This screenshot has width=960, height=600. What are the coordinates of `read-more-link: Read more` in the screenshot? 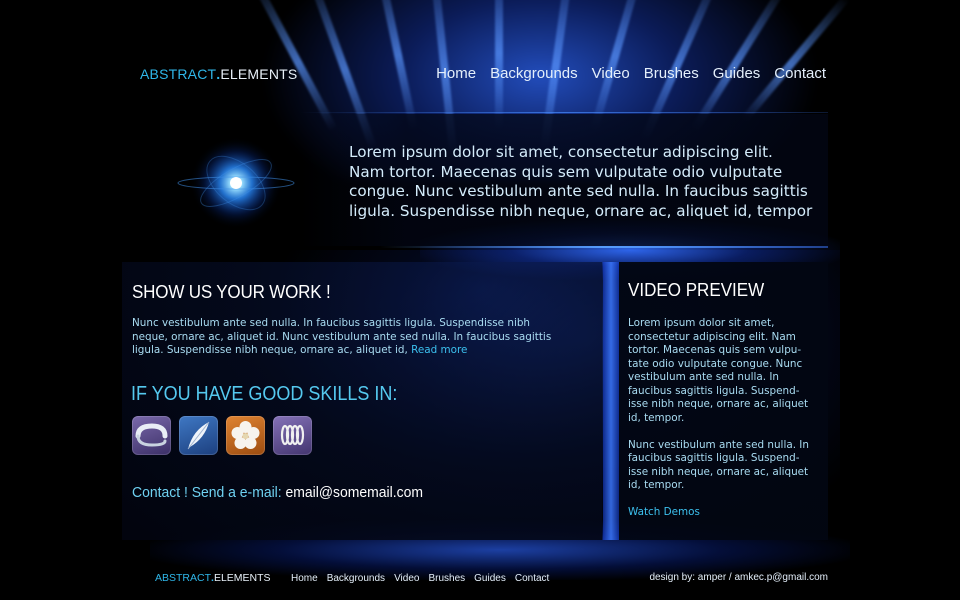 It's located at (439, 350).